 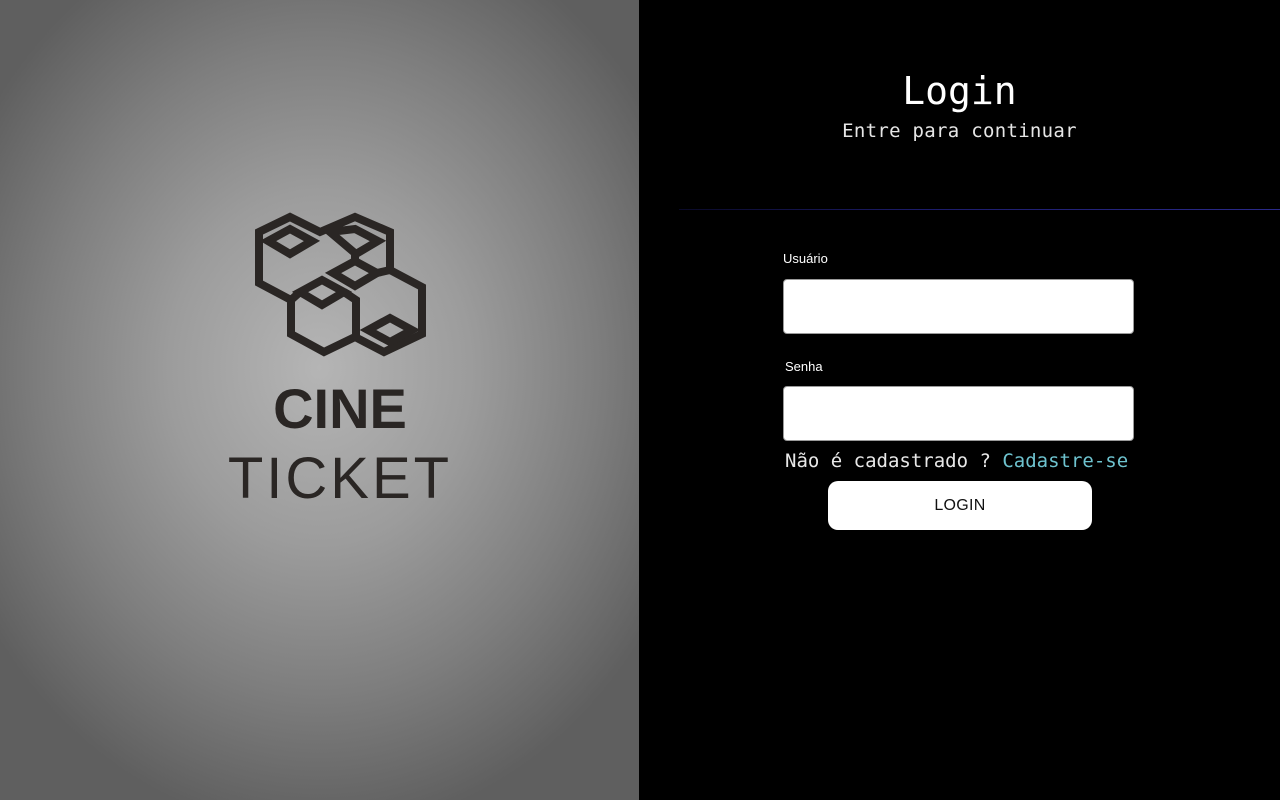 What do you see at coordinates (894, 461) in the screenshot?
I see `register-prompt-text: Não é cadastrado ?` at bounding box center [894, 461].